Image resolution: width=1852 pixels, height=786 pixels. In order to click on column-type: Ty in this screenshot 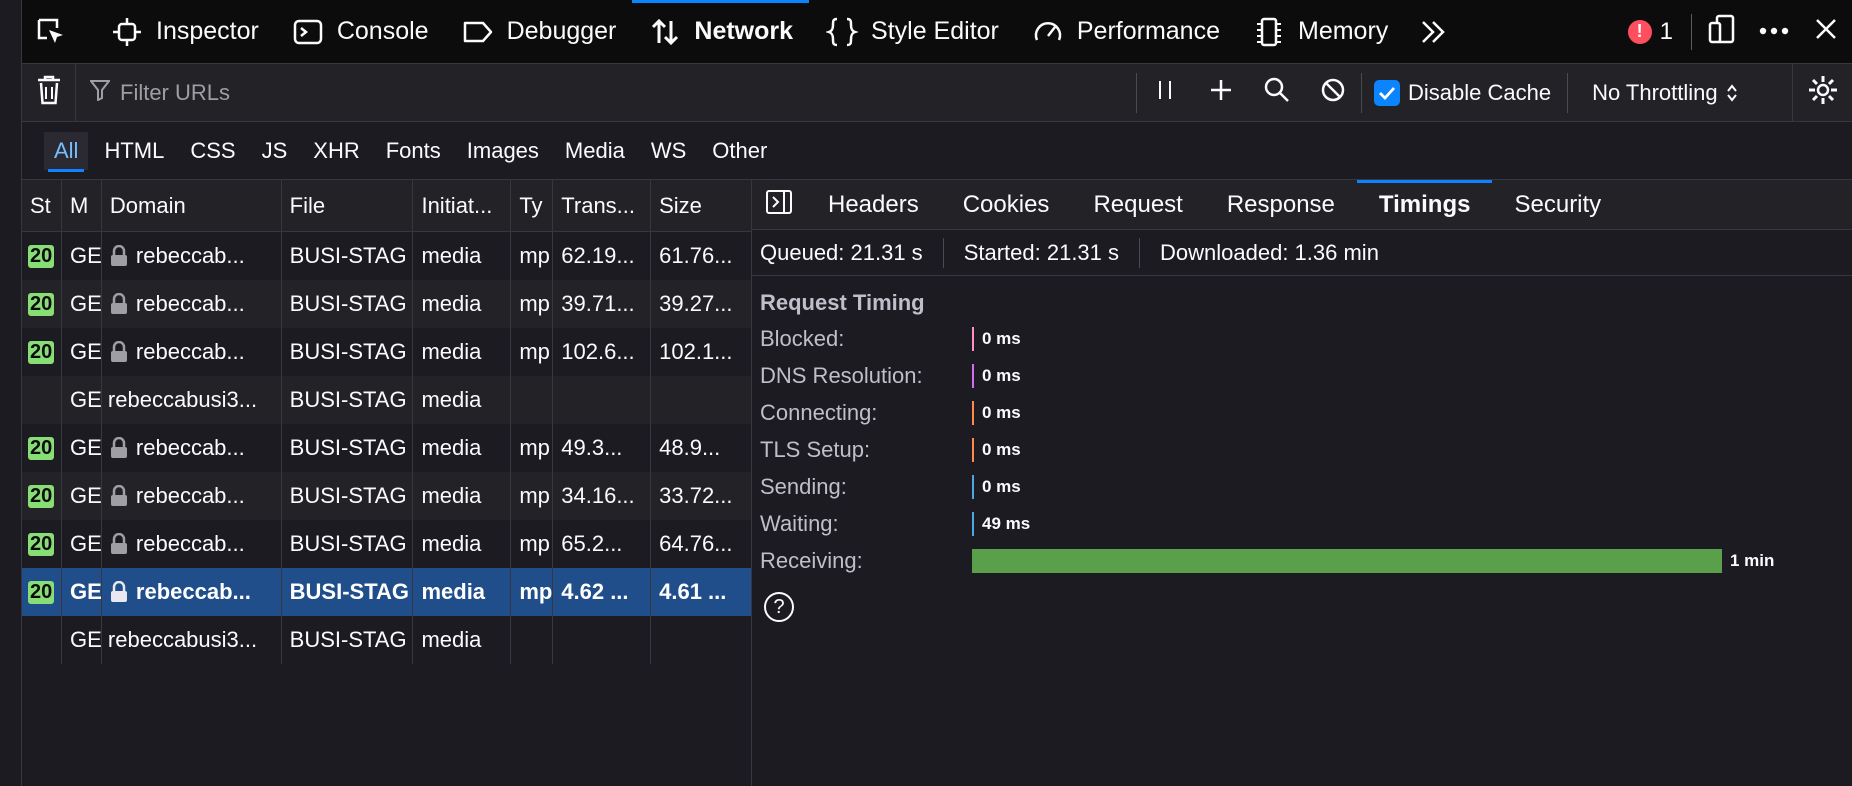, I will do `click(532, 205)`.